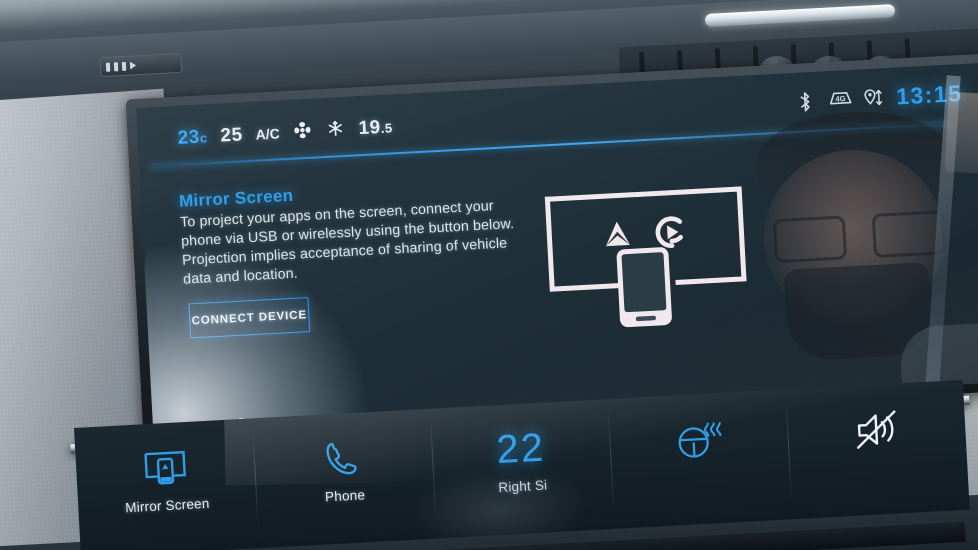 Image resolution: width=978 pixels, height=550 pixels. I want to click on ac-label: A/C, so click(267, 133).